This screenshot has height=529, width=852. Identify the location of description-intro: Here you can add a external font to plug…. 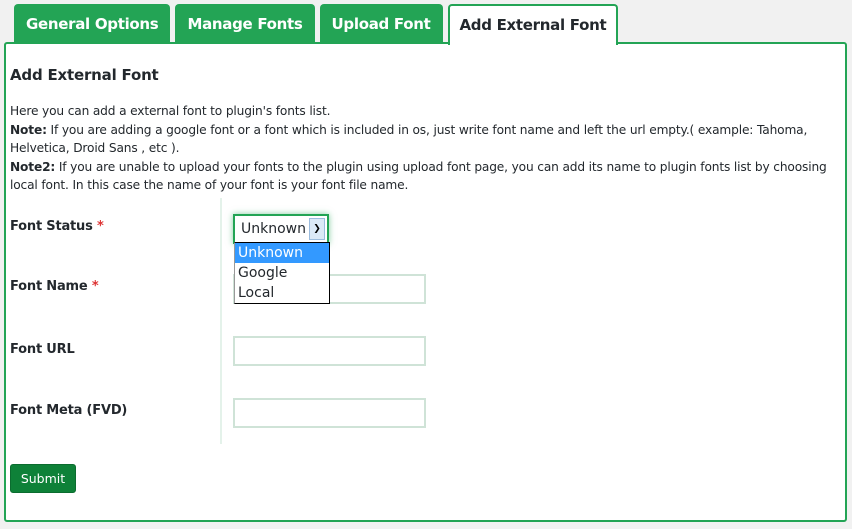
(170, 111).